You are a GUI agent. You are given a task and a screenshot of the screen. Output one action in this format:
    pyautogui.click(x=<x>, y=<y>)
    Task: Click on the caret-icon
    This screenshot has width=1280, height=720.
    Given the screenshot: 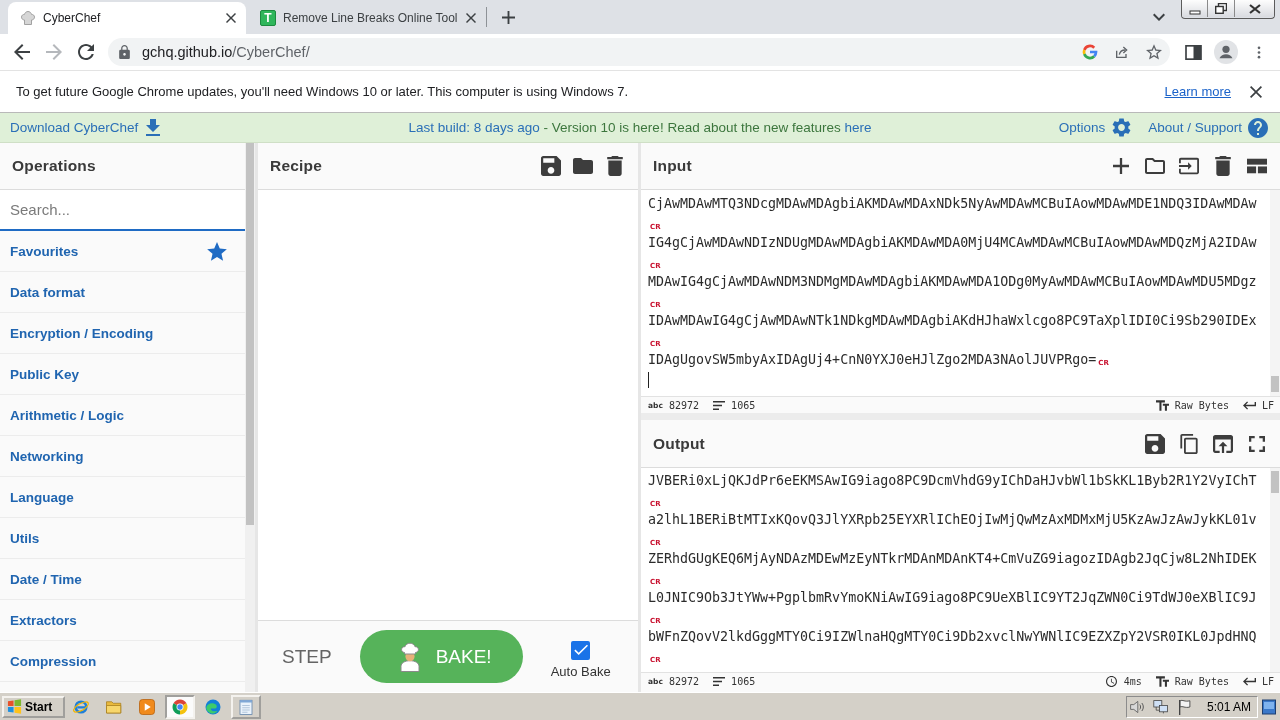 What is the action you would take?
    pyautogui.click(x=1159, y=17)
    